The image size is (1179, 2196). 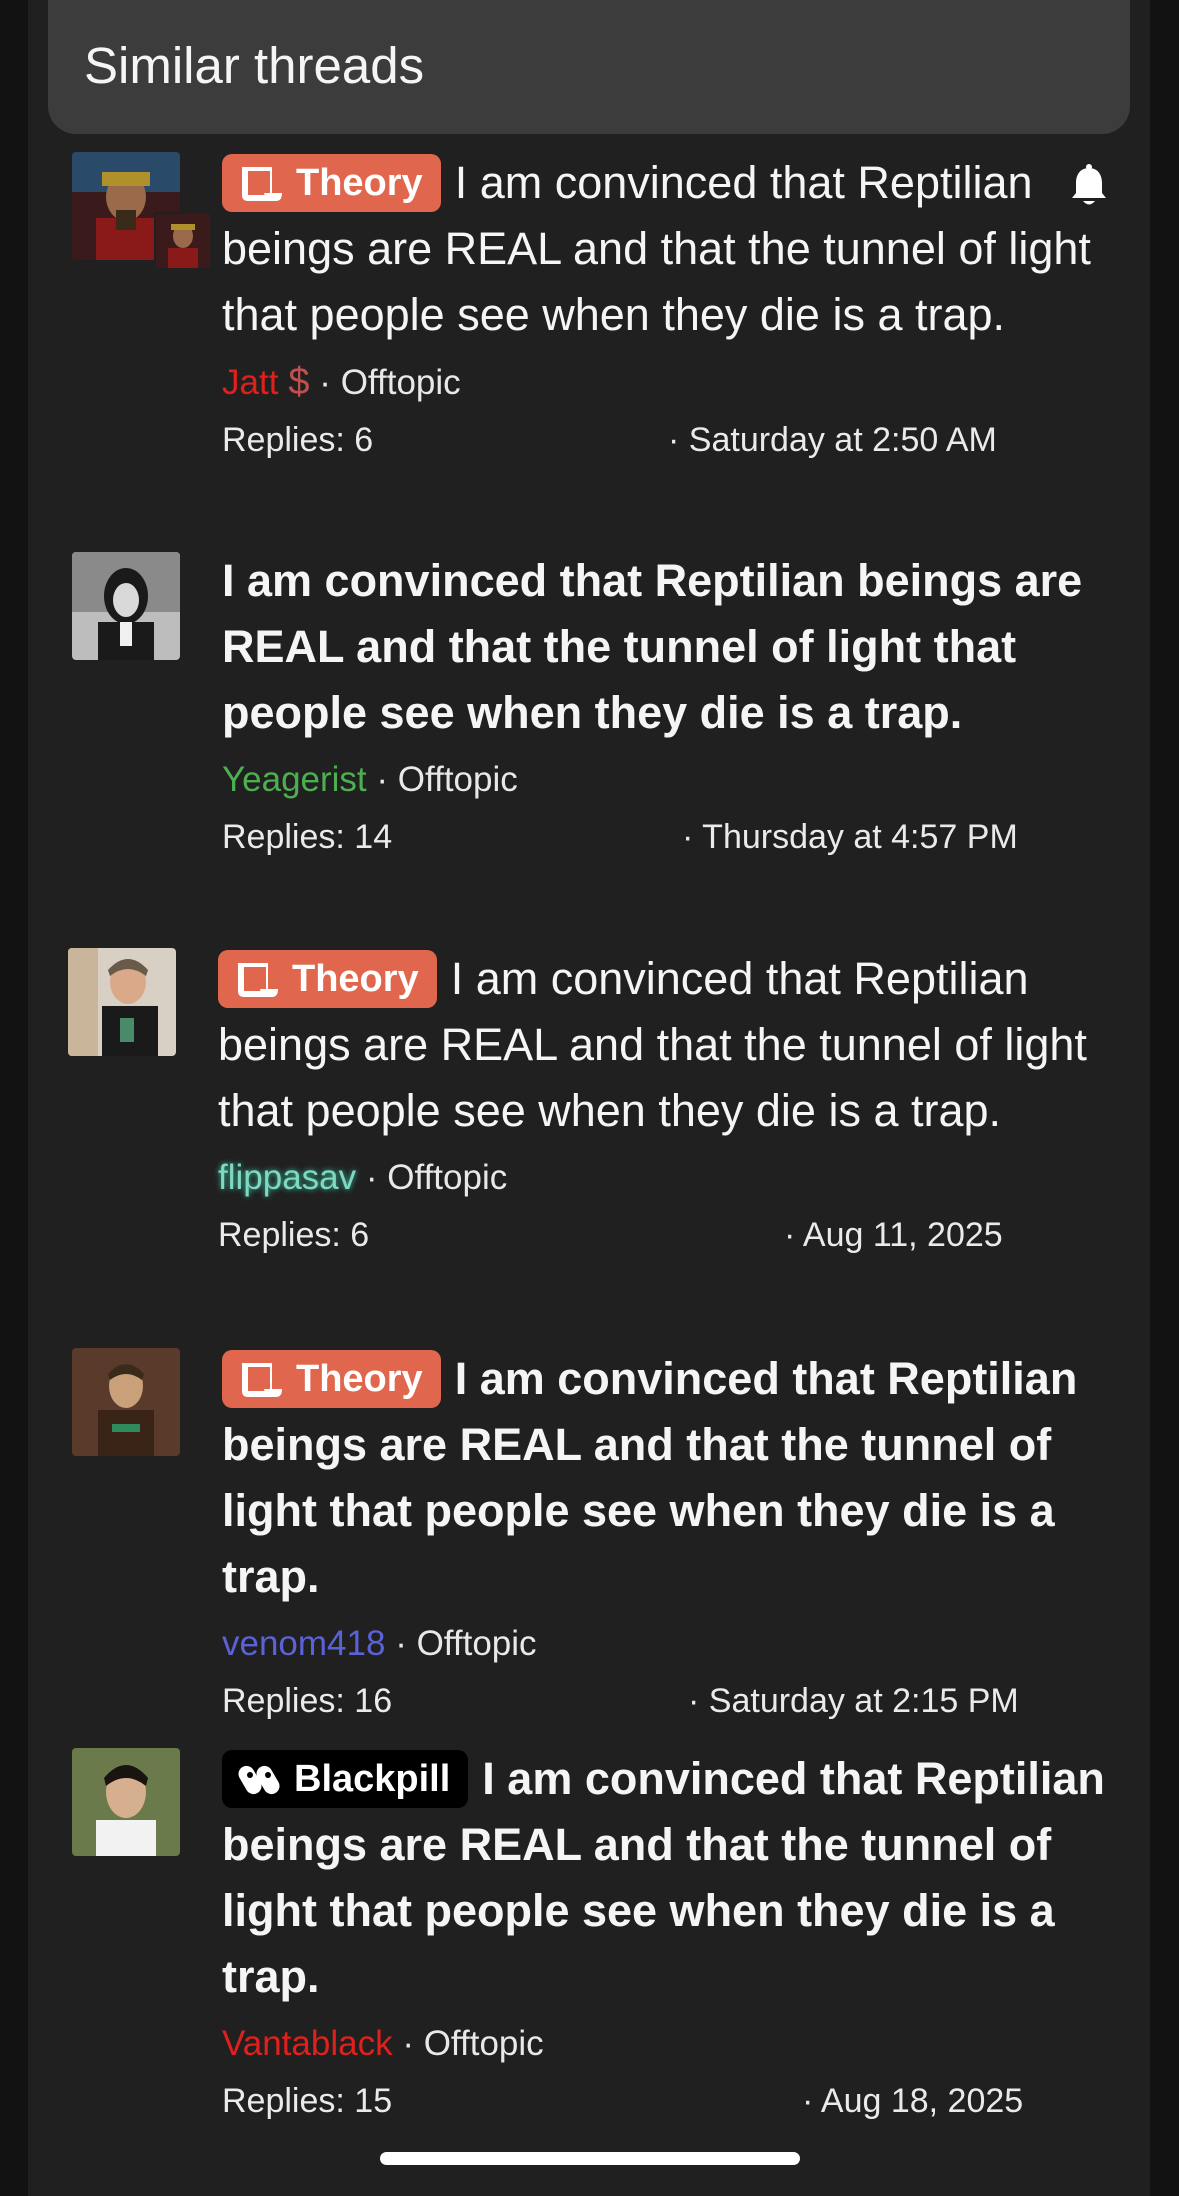 What do you see at coordinates (307, 2101) in the screenshot?
I see `reply-count: Replies: 15` at bounding box center [307, 2101].